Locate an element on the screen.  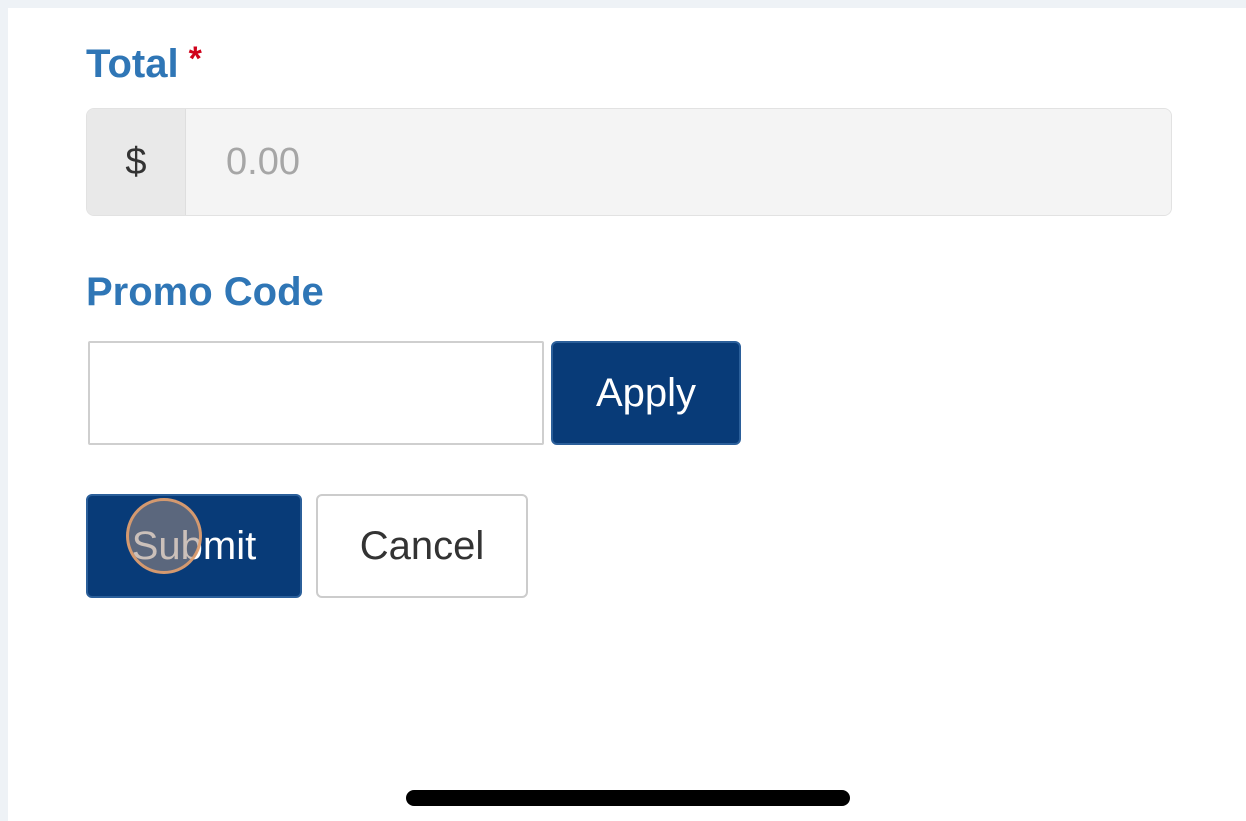
promo-code-input is located at coordinates (316, 393).